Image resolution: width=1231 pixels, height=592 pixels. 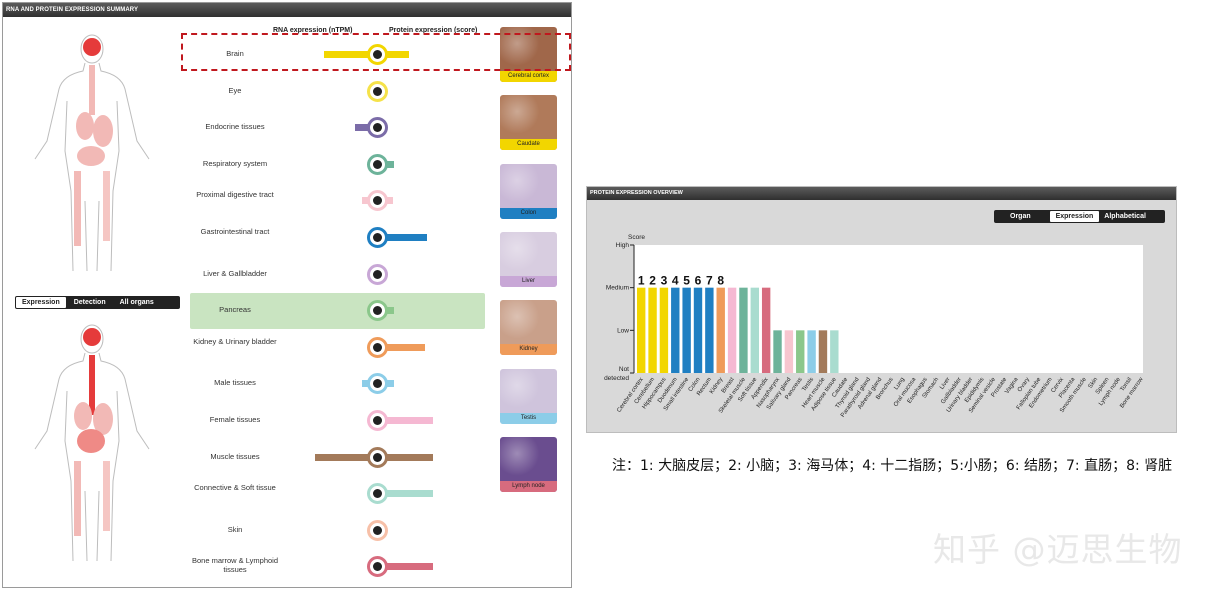 I want to click on tissue-thumbnail: Liver, so click(x=528, y=259).